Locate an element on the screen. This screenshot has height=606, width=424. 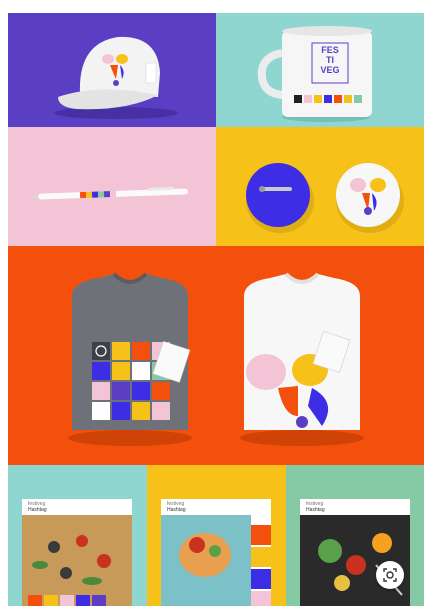
mug-mockup-tile: FES TI VEG is located at coordinates (320, 70).